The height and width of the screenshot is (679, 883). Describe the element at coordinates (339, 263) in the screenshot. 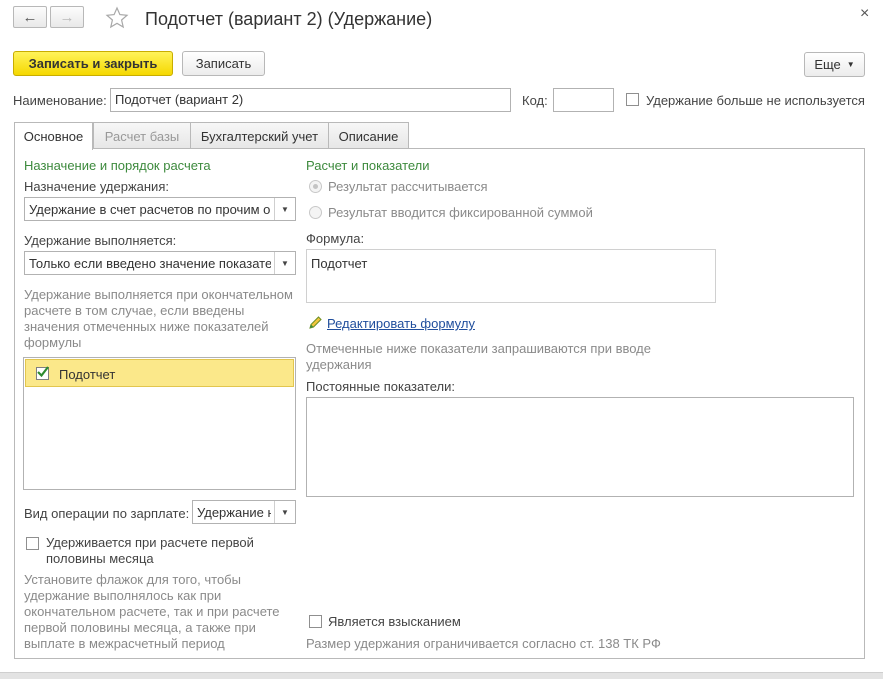

I see `formula-value: Подотчет` at that location.